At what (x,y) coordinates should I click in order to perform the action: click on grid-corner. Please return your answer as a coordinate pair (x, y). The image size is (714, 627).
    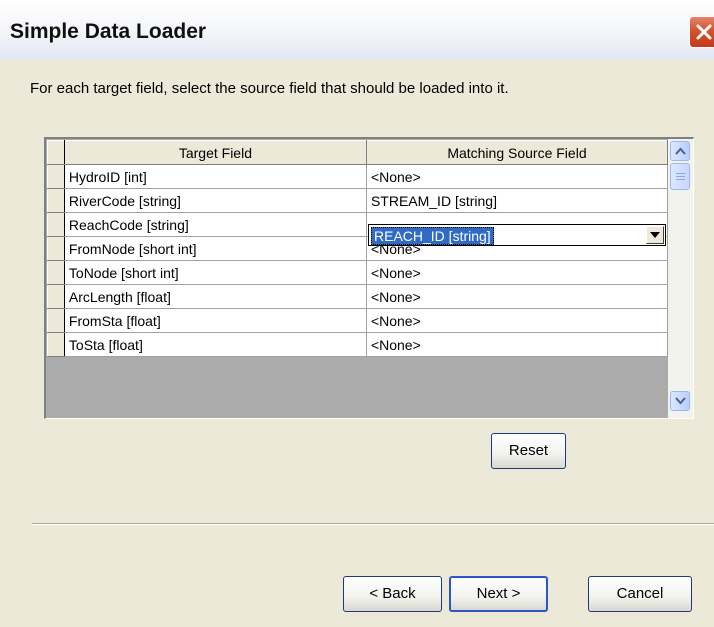
    Looking at the image, I should click on (56, 152).